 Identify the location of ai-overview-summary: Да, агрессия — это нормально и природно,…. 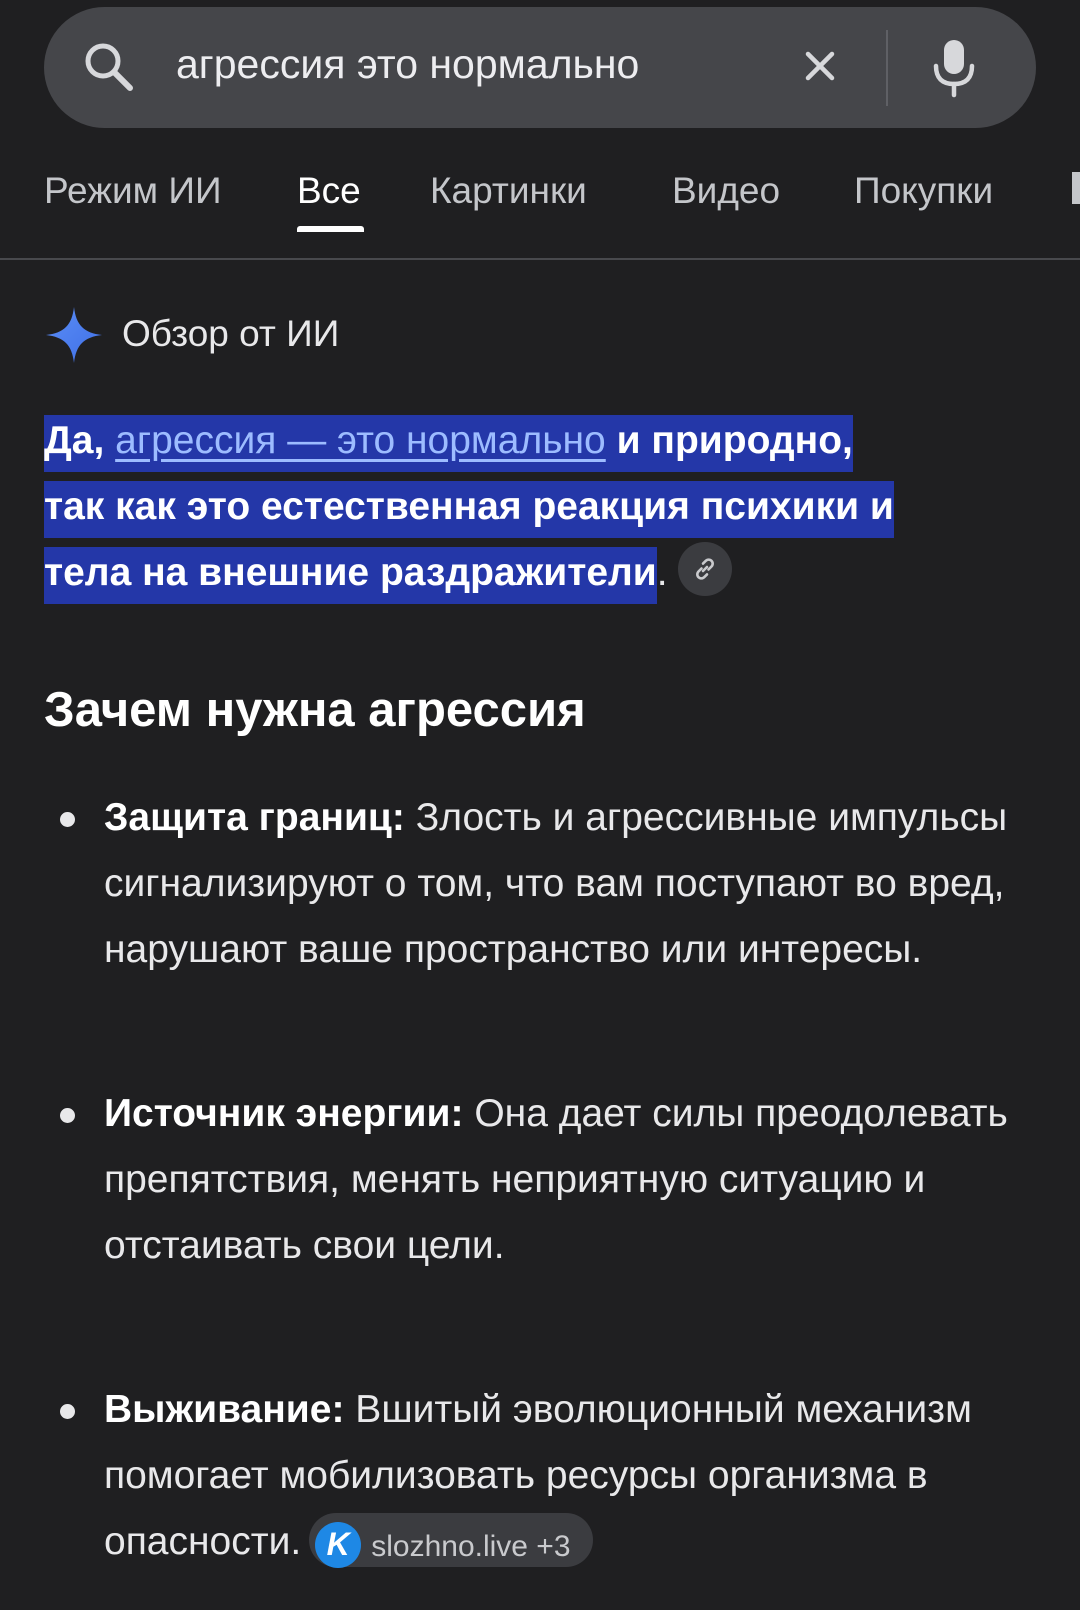
(524, 507).